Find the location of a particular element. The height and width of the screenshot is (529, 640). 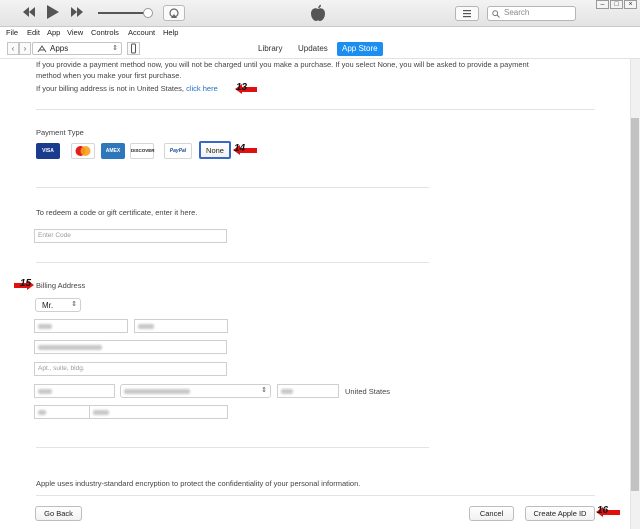

airplay-icon is located at coordinates (174, 13).